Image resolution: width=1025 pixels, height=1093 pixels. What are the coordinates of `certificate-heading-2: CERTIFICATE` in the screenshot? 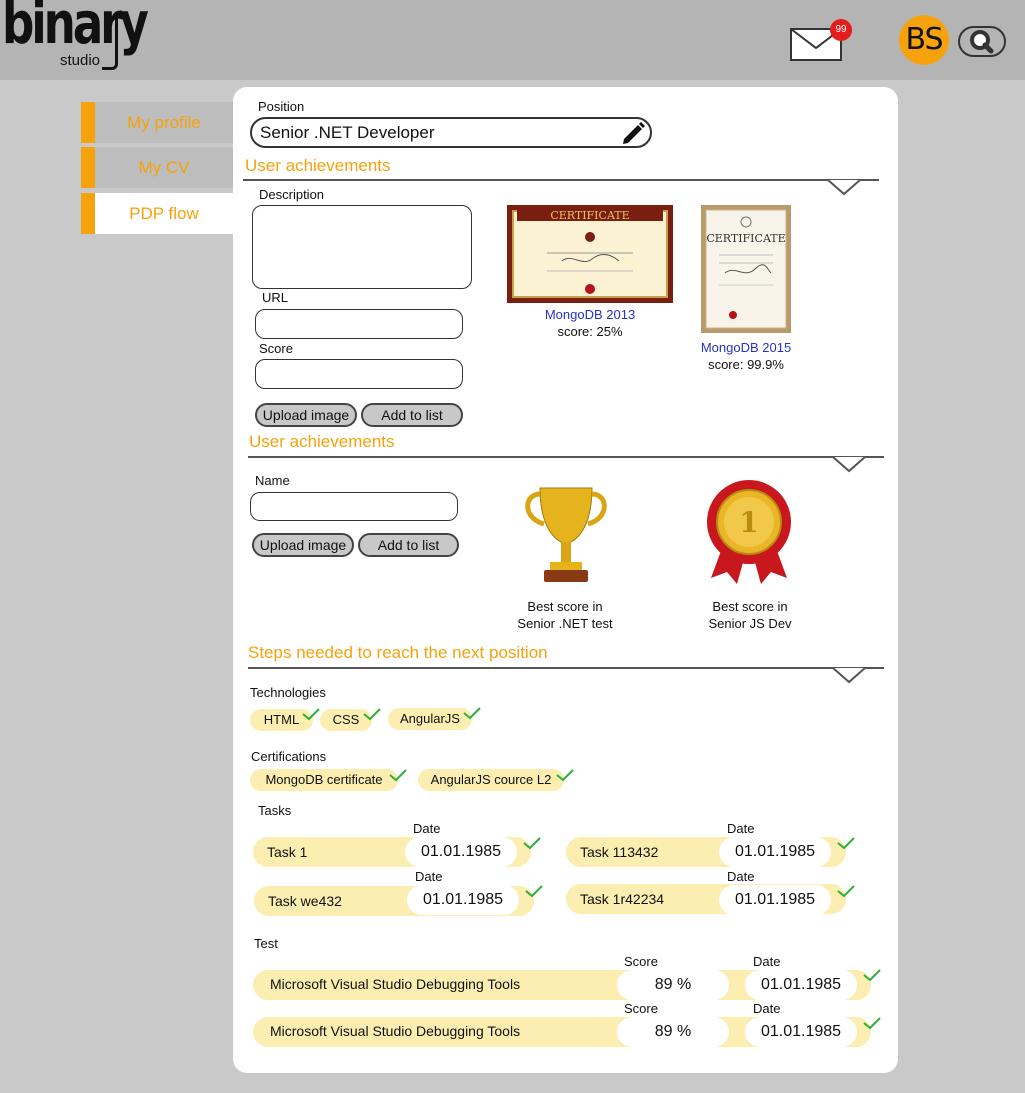 It's located at (745, 238).